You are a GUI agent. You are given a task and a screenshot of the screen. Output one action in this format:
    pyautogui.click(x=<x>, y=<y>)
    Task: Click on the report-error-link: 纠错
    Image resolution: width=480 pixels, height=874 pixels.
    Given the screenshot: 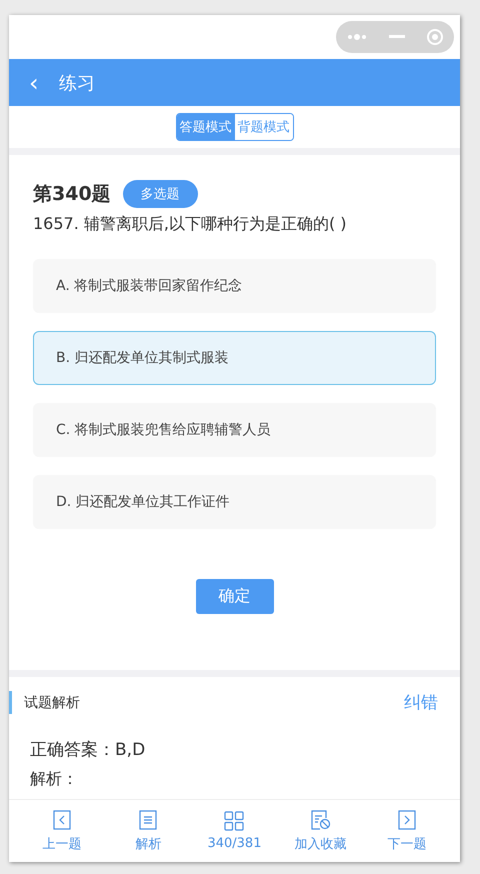 What is the action you would take?
    pyautogui.click(x=421, y=702)
    